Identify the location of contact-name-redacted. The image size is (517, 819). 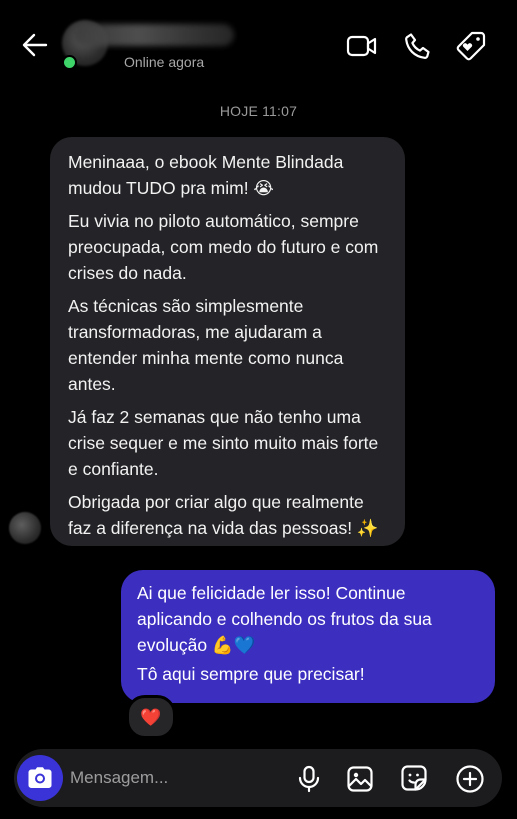
(154, 35).